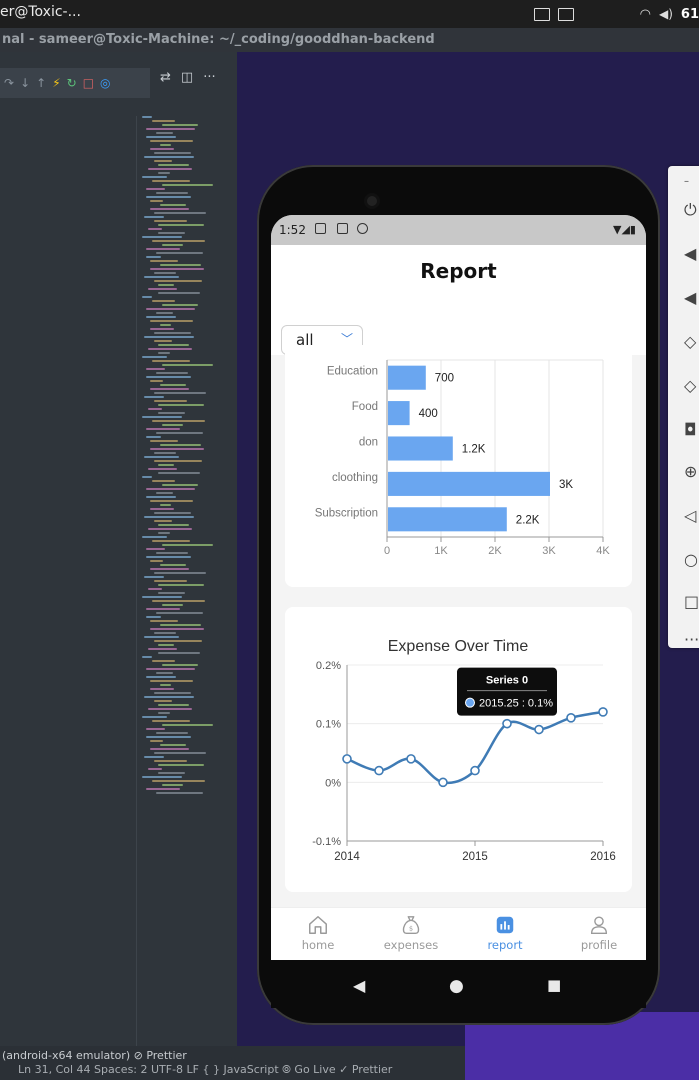 This screenshot has width=699, height=1080. I want to click on split-editor-icon: ◫, so click(187, 77).